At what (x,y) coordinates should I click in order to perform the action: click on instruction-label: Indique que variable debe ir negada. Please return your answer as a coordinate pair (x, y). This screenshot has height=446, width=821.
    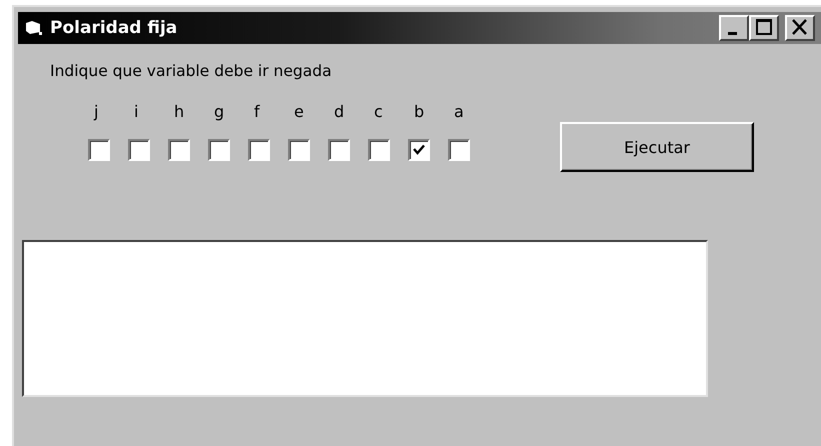
    Looking at the image, I should click on (191, 71).